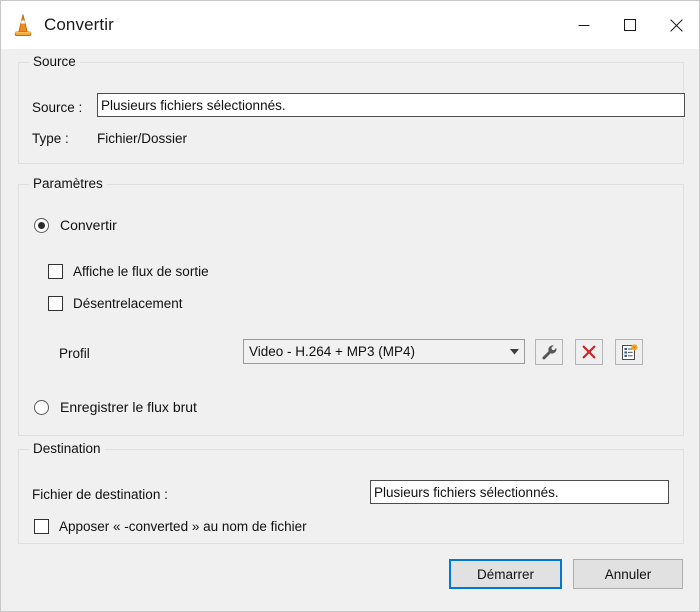 The width and height of the screenshot is (700, 612). I want to click on radio-raw-stream: Enregistrer le flux brut, so click(115, 407).